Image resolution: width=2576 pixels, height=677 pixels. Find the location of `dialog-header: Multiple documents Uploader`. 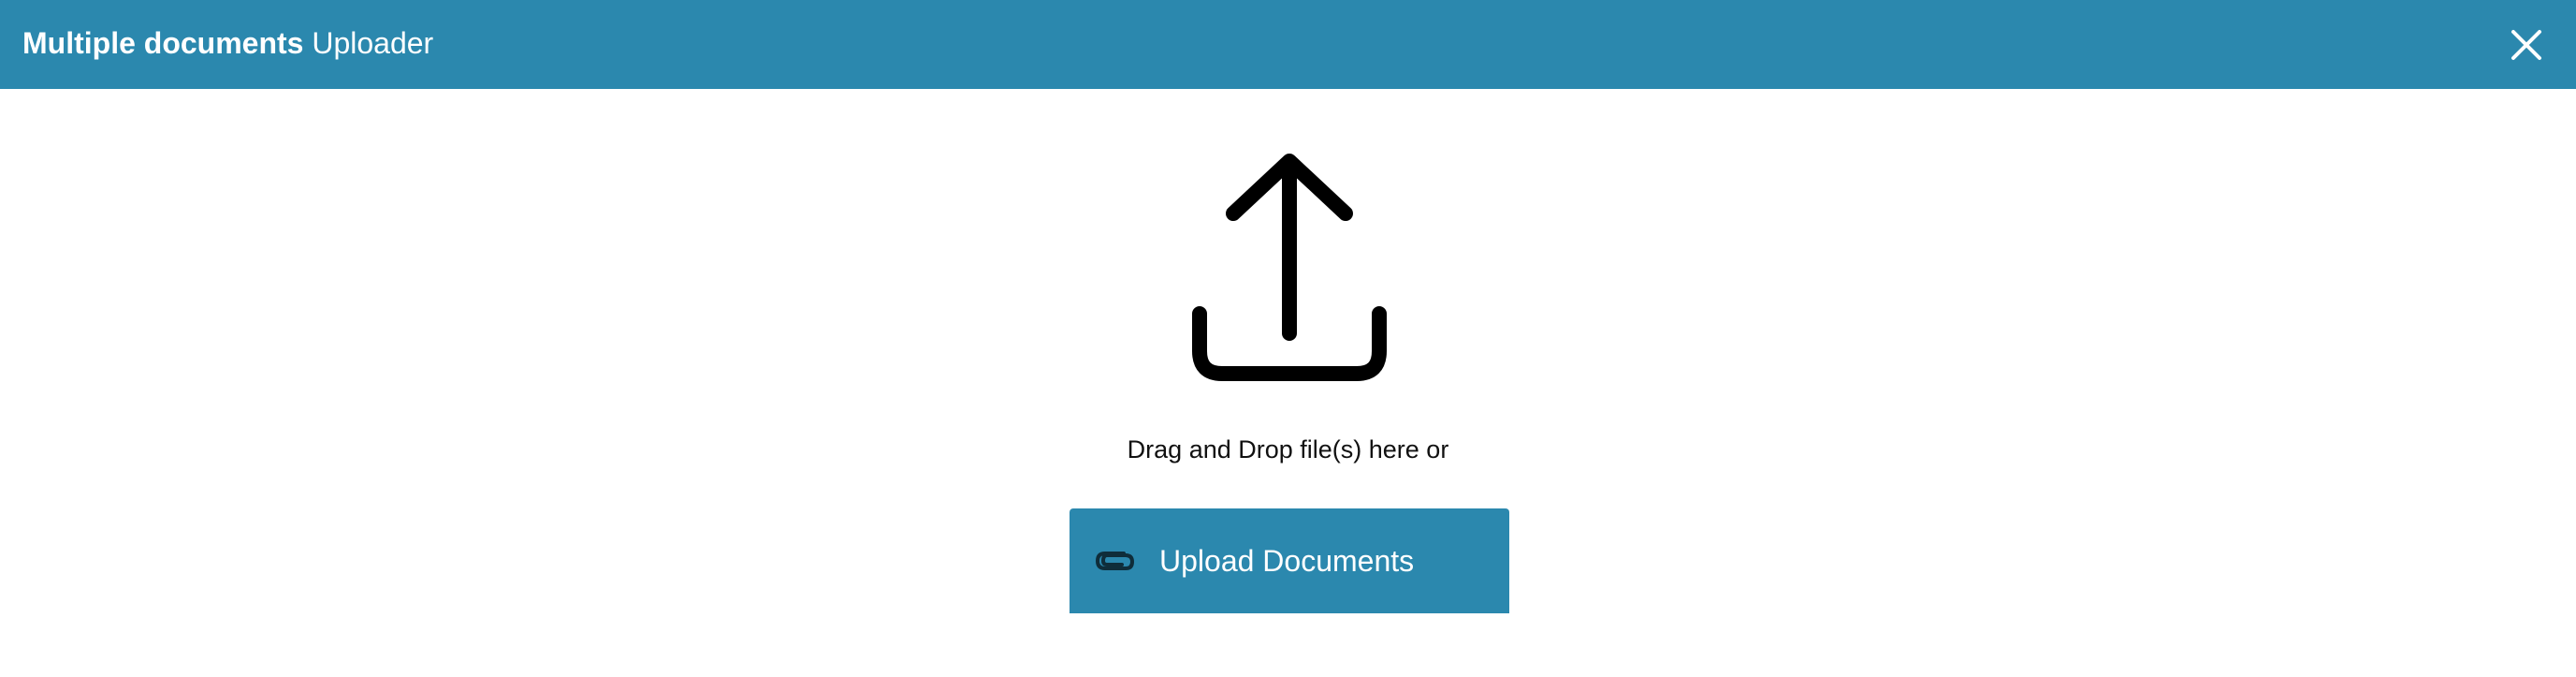

dialog-header: Multiple documents Uploader is located at coordinates (1288, 45).